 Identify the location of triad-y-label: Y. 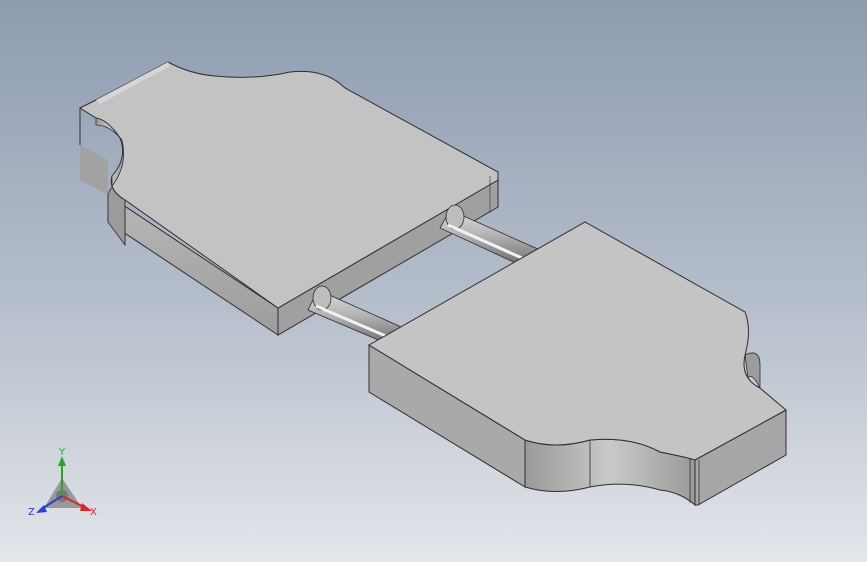
(62, 452).